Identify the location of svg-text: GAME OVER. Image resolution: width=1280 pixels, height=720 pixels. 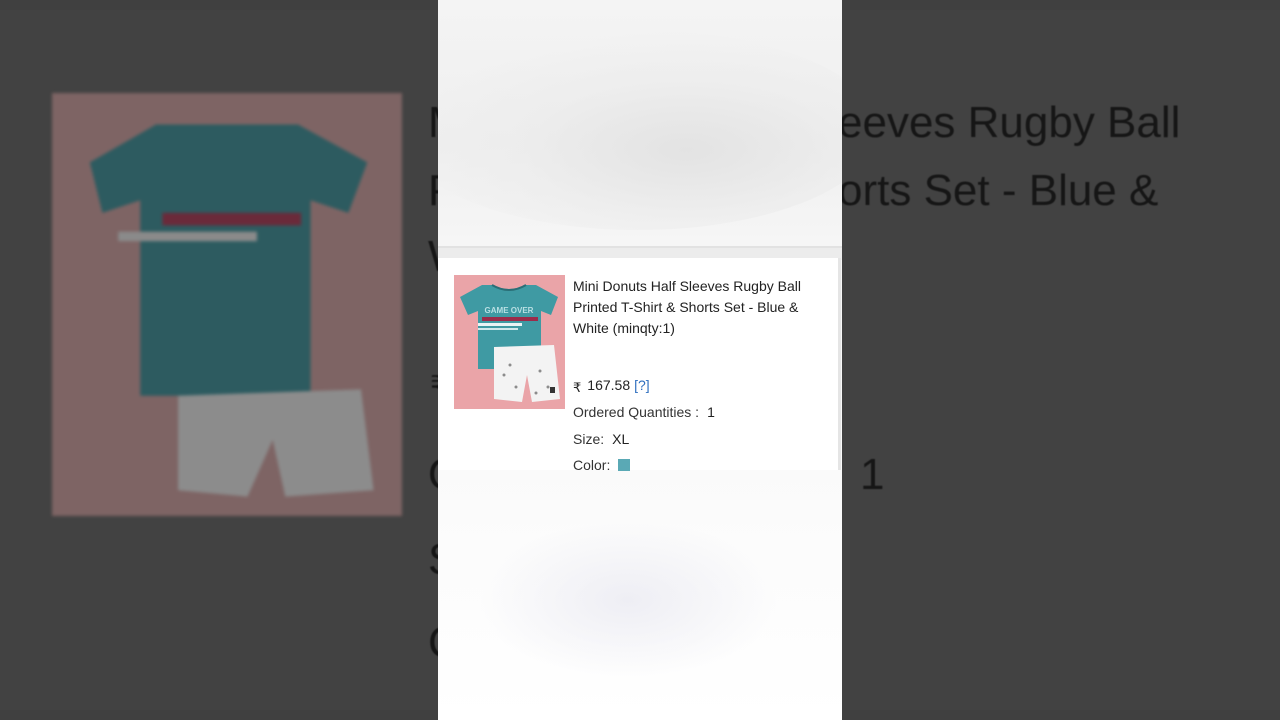
(509, 310).